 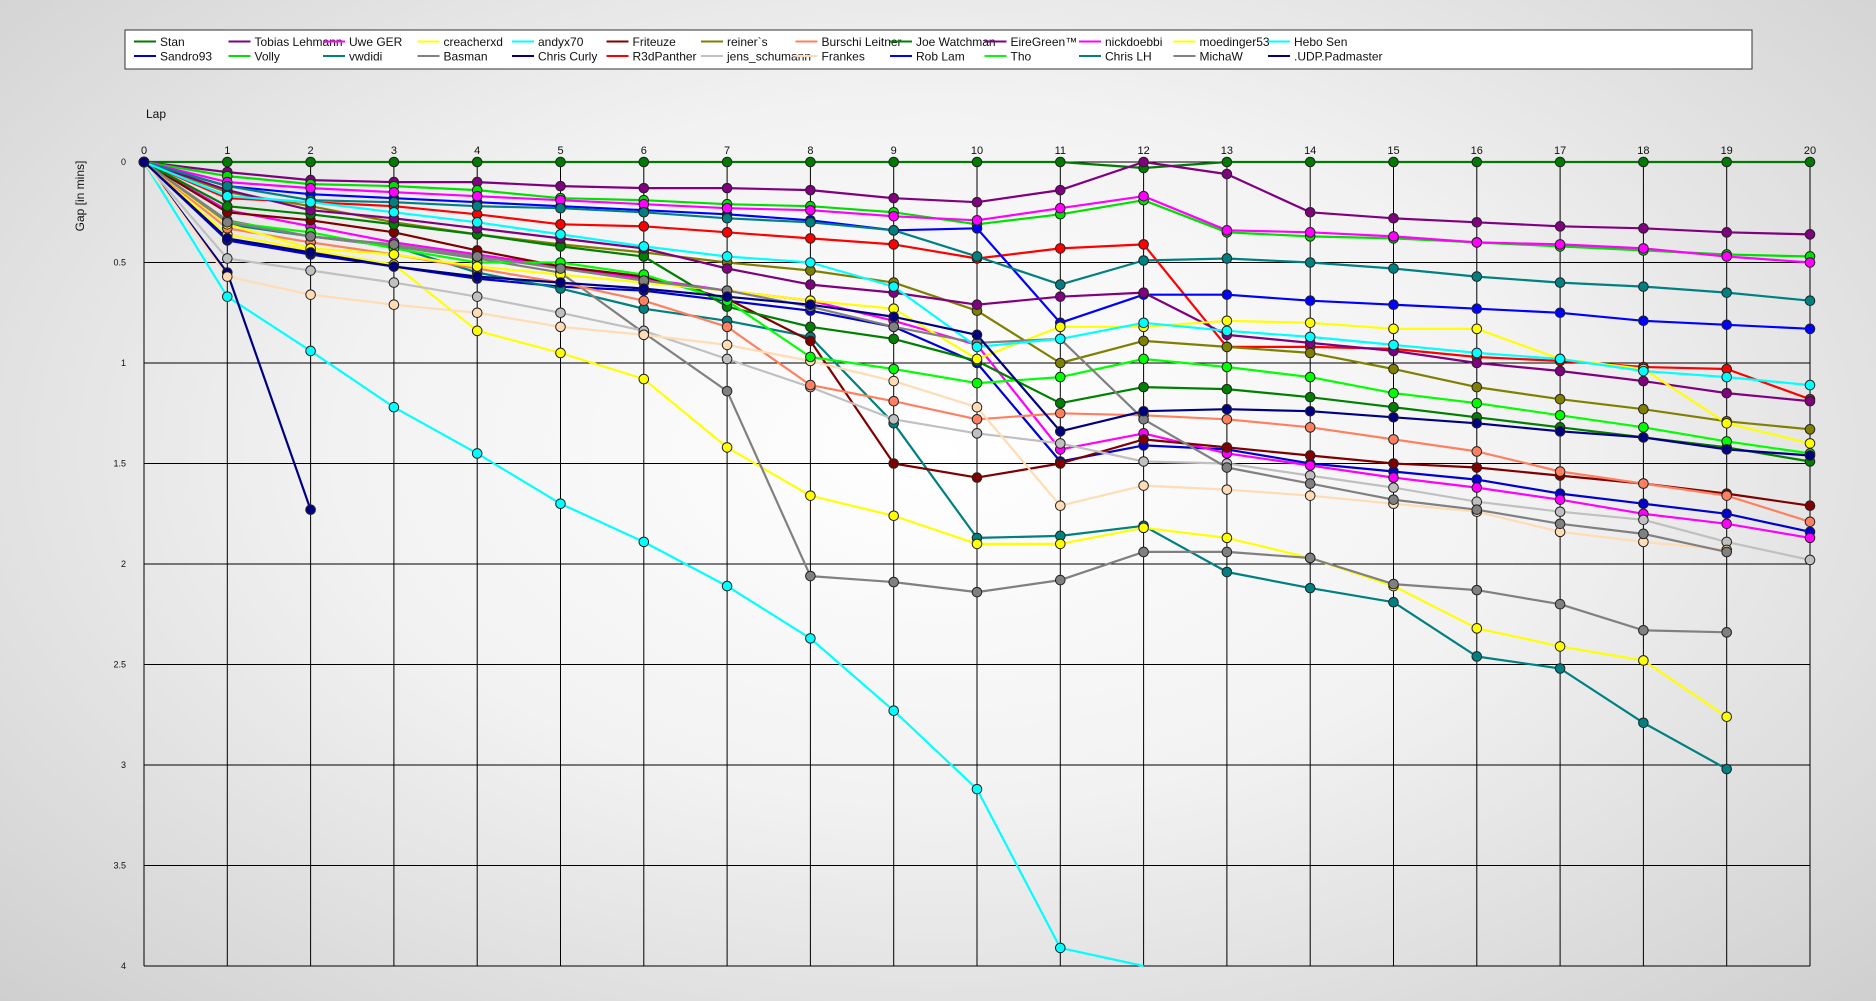 I want to click on x-tick-label: 15, so click(x=1393, y=151).